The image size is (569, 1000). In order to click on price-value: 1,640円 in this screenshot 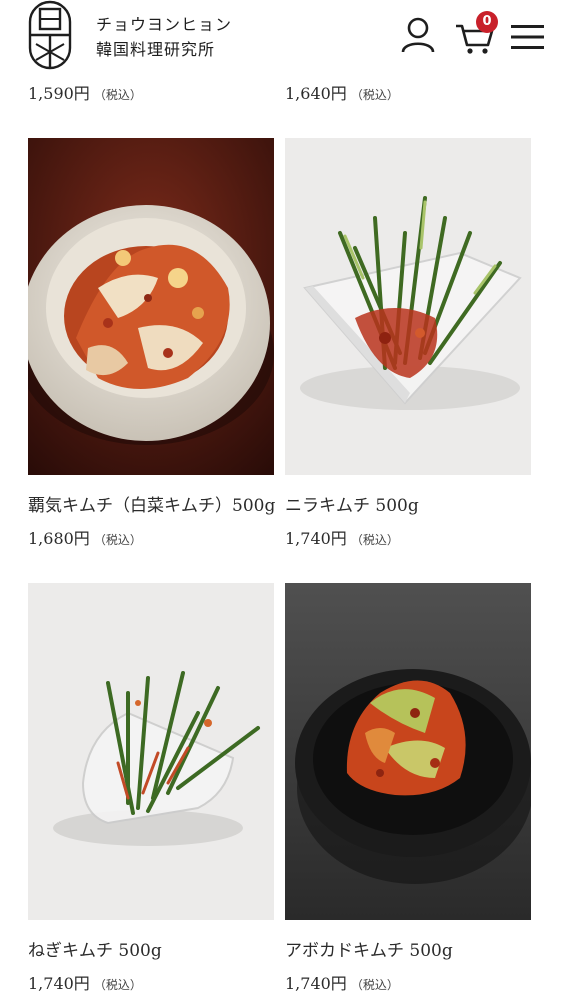, I will do `click(316, 93)`.